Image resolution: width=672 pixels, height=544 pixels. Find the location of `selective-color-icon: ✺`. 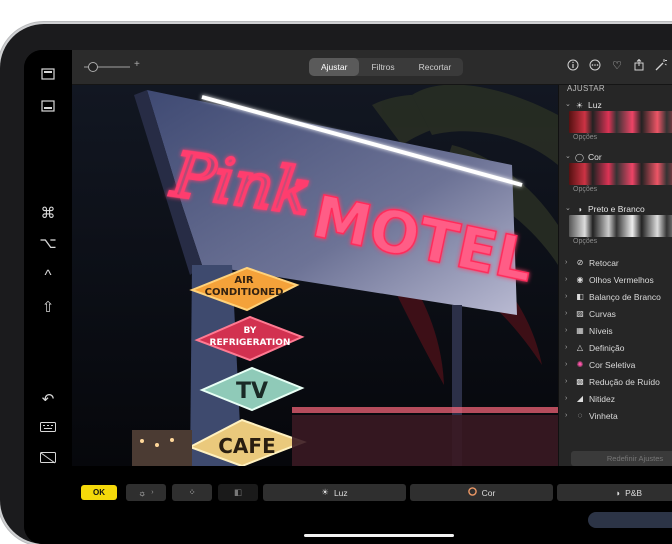

selective-color-icon: ✺ is located at coordinates (580, 364).